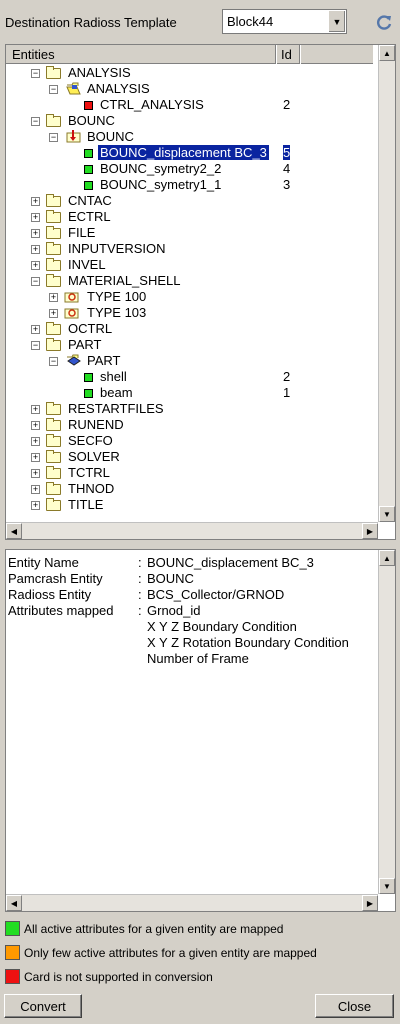 The image size is (400, 1024). Describe the element at coordinates (73, 88) in the screenshot. I see `open-folder-icon` at that location.